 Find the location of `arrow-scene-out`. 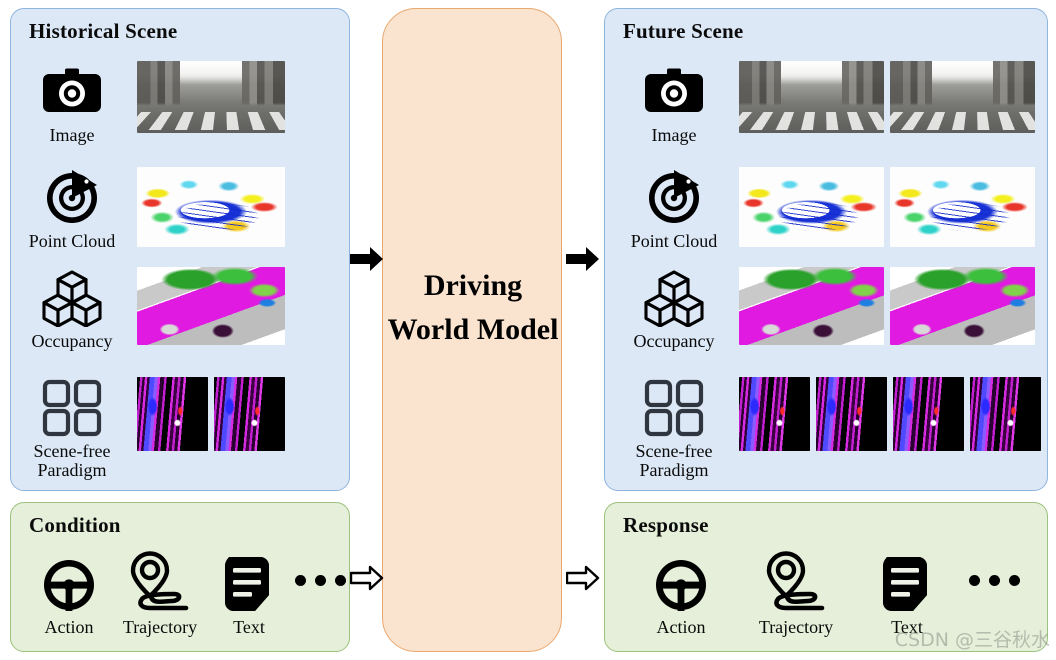

arrow-scene-out is located at coordinates (583, 261).